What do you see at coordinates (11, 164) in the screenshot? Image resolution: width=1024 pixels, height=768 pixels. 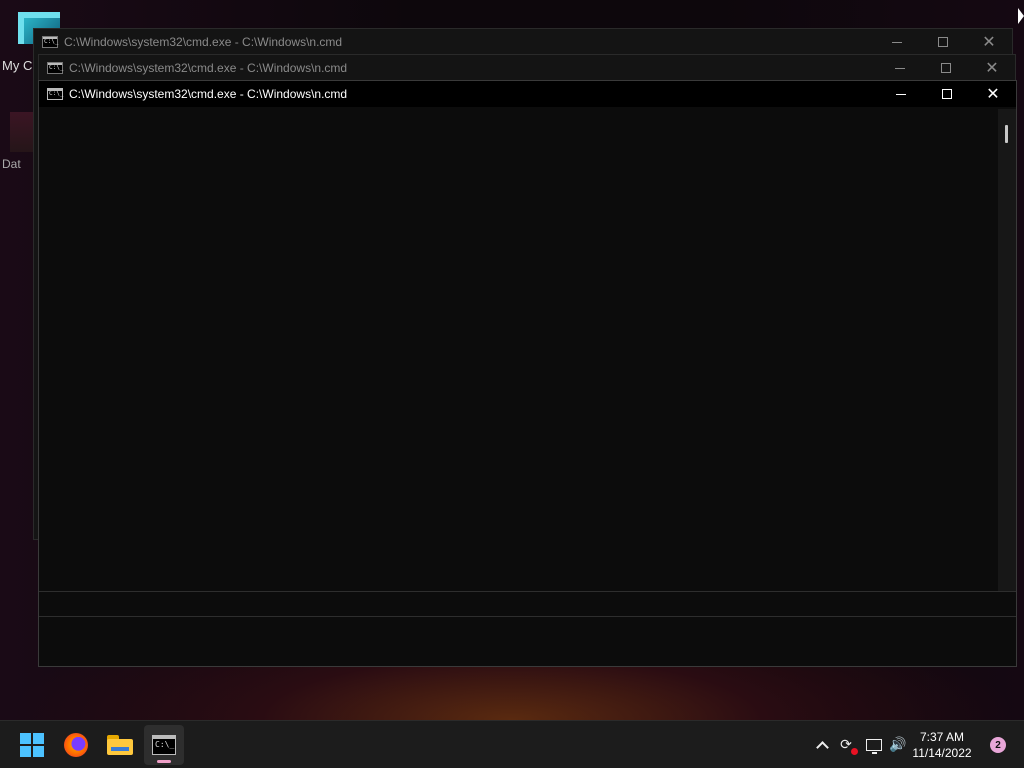 I see `desktop-icon-label: Dat` at bounding box center [11, 164].